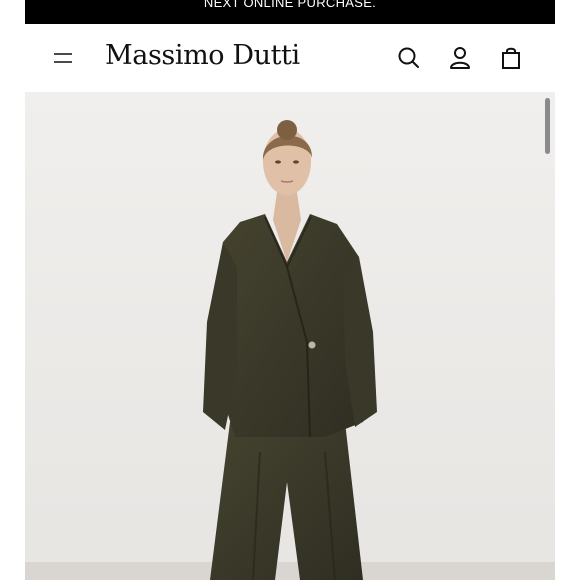 This screenshot has width=580, height=580. I want to click on menu-icon, so click(63, 58).